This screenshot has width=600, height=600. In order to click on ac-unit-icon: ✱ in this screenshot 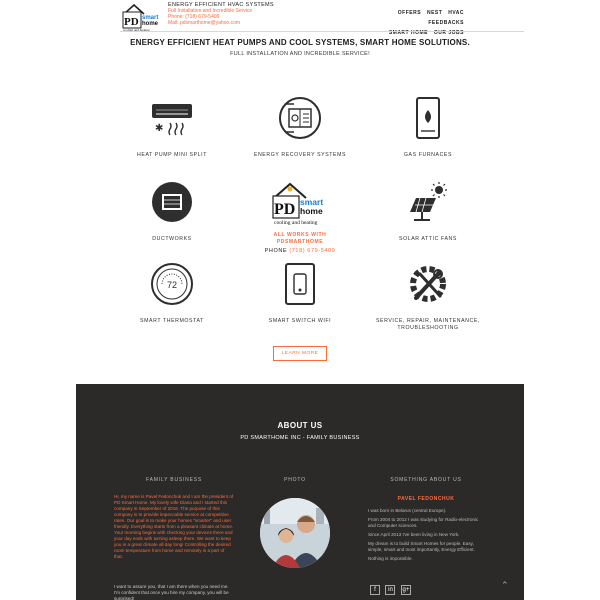, I will do `click(172, 120)`.